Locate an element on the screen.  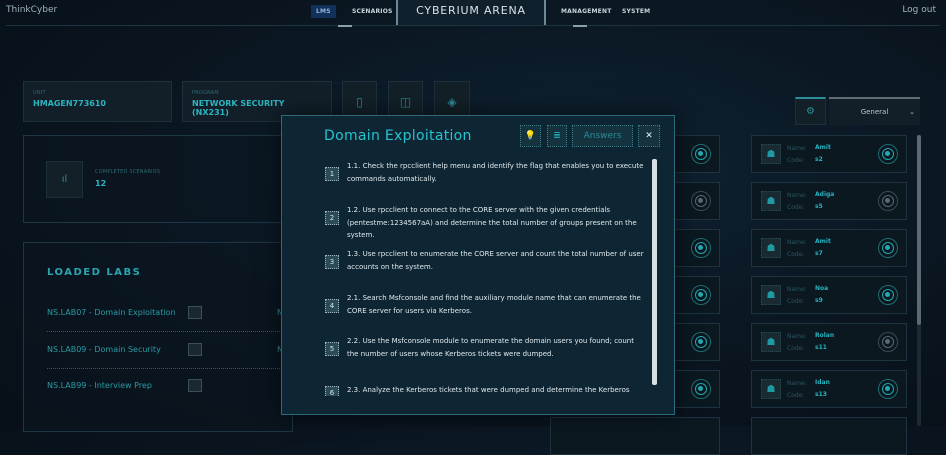
server-stack-icon: ≣ is located at coordinates (557, 136).